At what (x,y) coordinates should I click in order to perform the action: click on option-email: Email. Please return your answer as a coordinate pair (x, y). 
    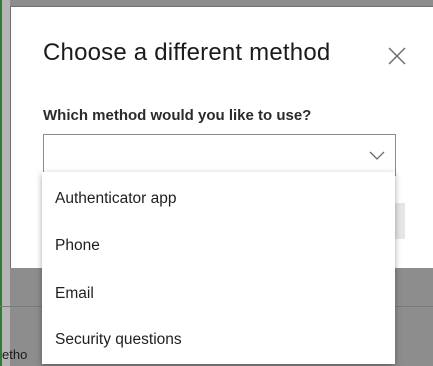
    Looking at the image, I should click on (218, 294).